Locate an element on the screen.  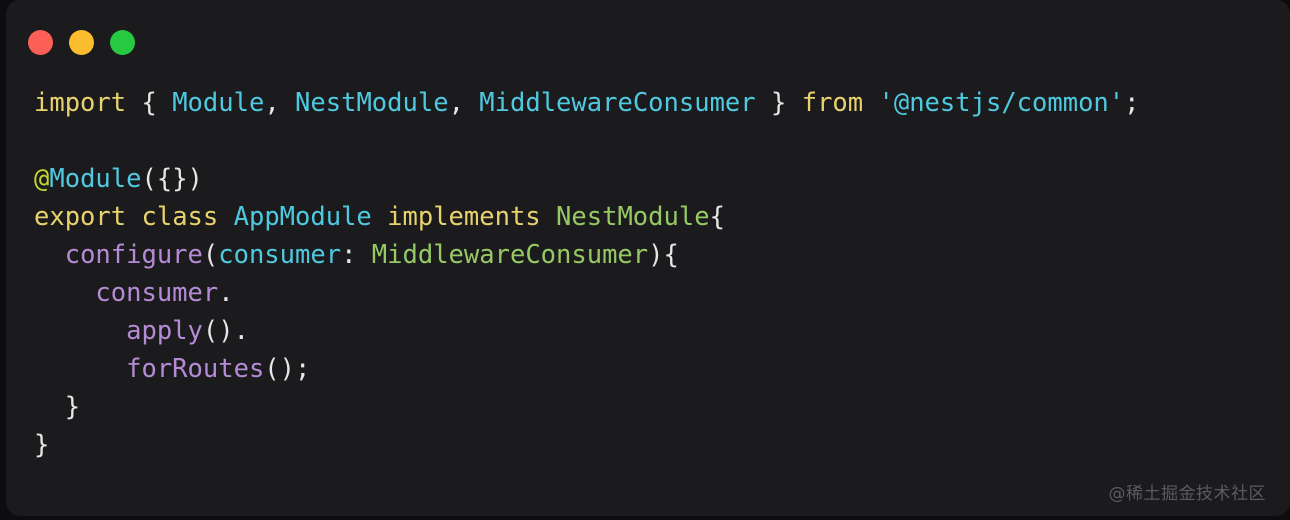
code-token: AppModule is located at coordinates (302, 217).